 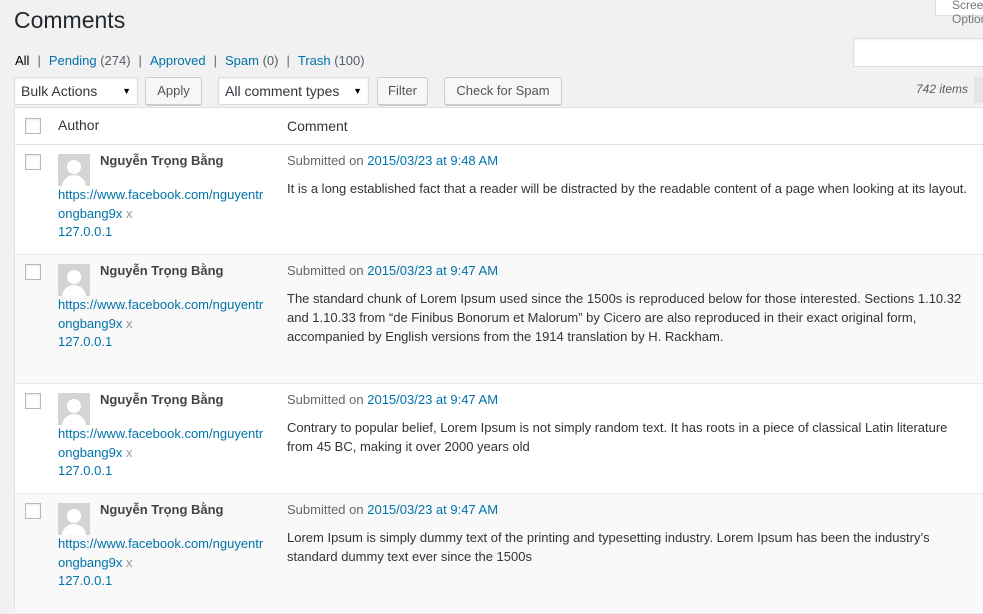 I want to click on page-title: Comments, so click(x=70, y=20).